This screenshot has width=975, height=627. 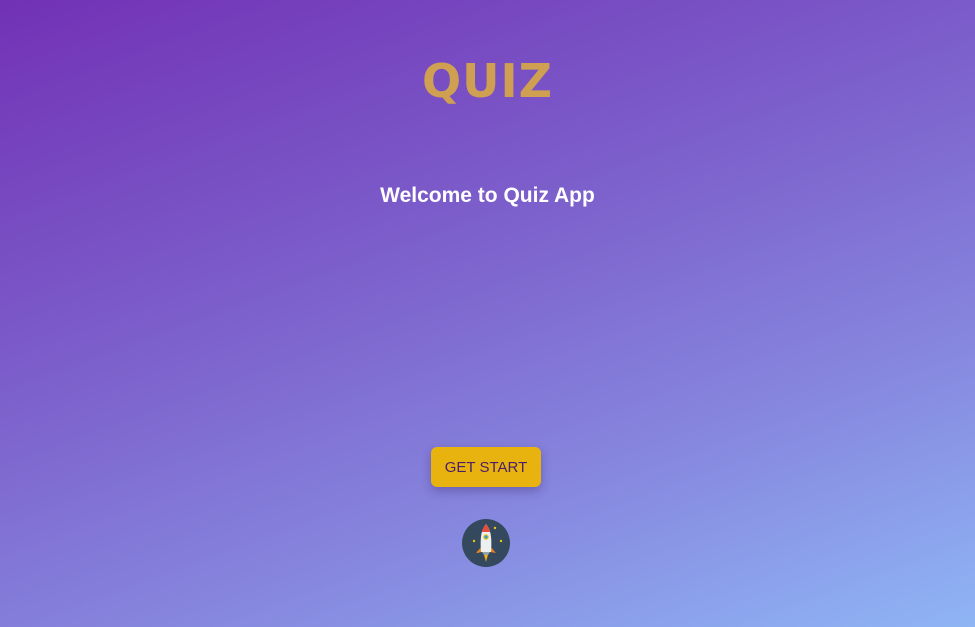 What do you see at coordinates (486, 467) in the screenshot?
I see `get-start-button: GET START` at bounding box center [486, 467].